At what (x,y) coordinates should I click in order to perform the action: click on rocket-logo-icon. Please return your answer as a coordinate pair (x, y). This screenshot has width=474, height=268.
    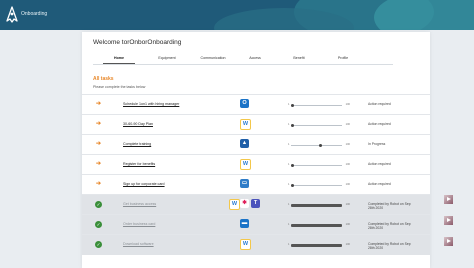
    Looking at the image, I should click on (12, 15).